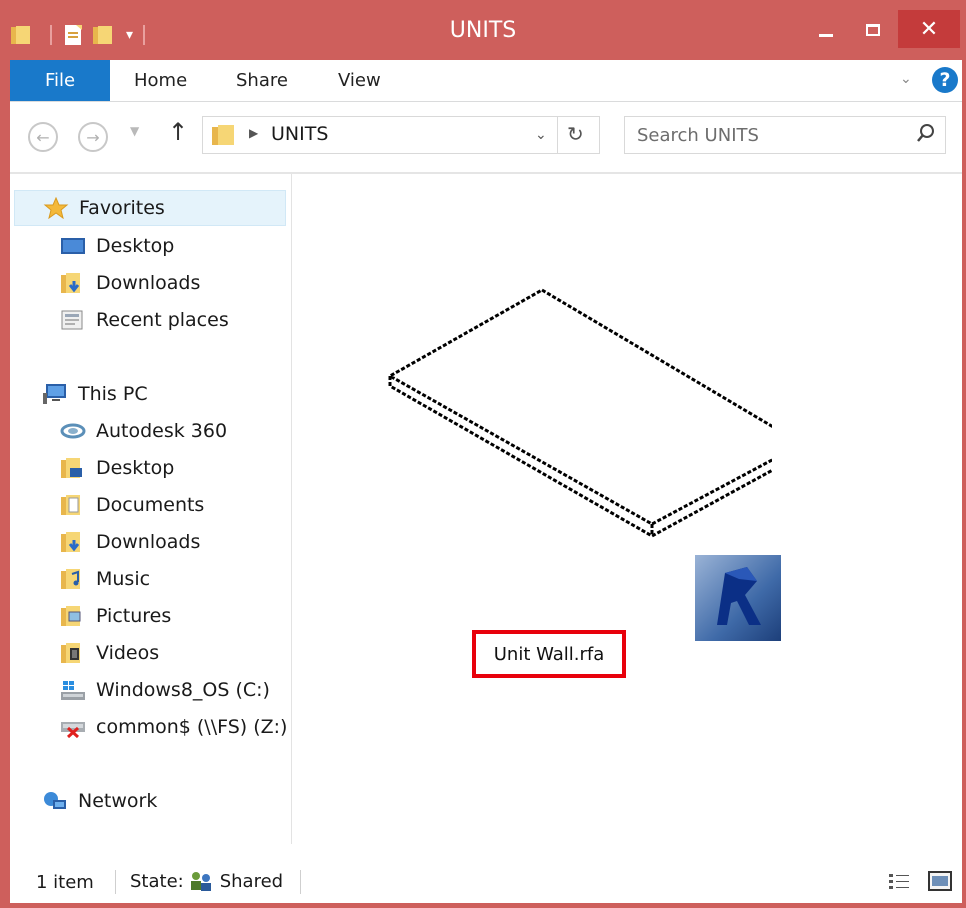 The width and height of the screenshot is (966, 908). What do you see at coordinates (71, 616) in the screenshot?
I see `pictures-folder-icon` at bounding box center [71, 616].